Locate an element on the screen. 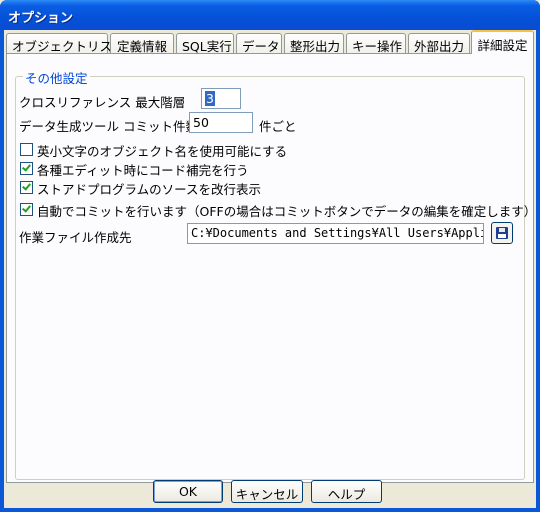 The image size is (540, 512). tab-object-list: オブジェクトリスト is located at coordinates (65, 43).